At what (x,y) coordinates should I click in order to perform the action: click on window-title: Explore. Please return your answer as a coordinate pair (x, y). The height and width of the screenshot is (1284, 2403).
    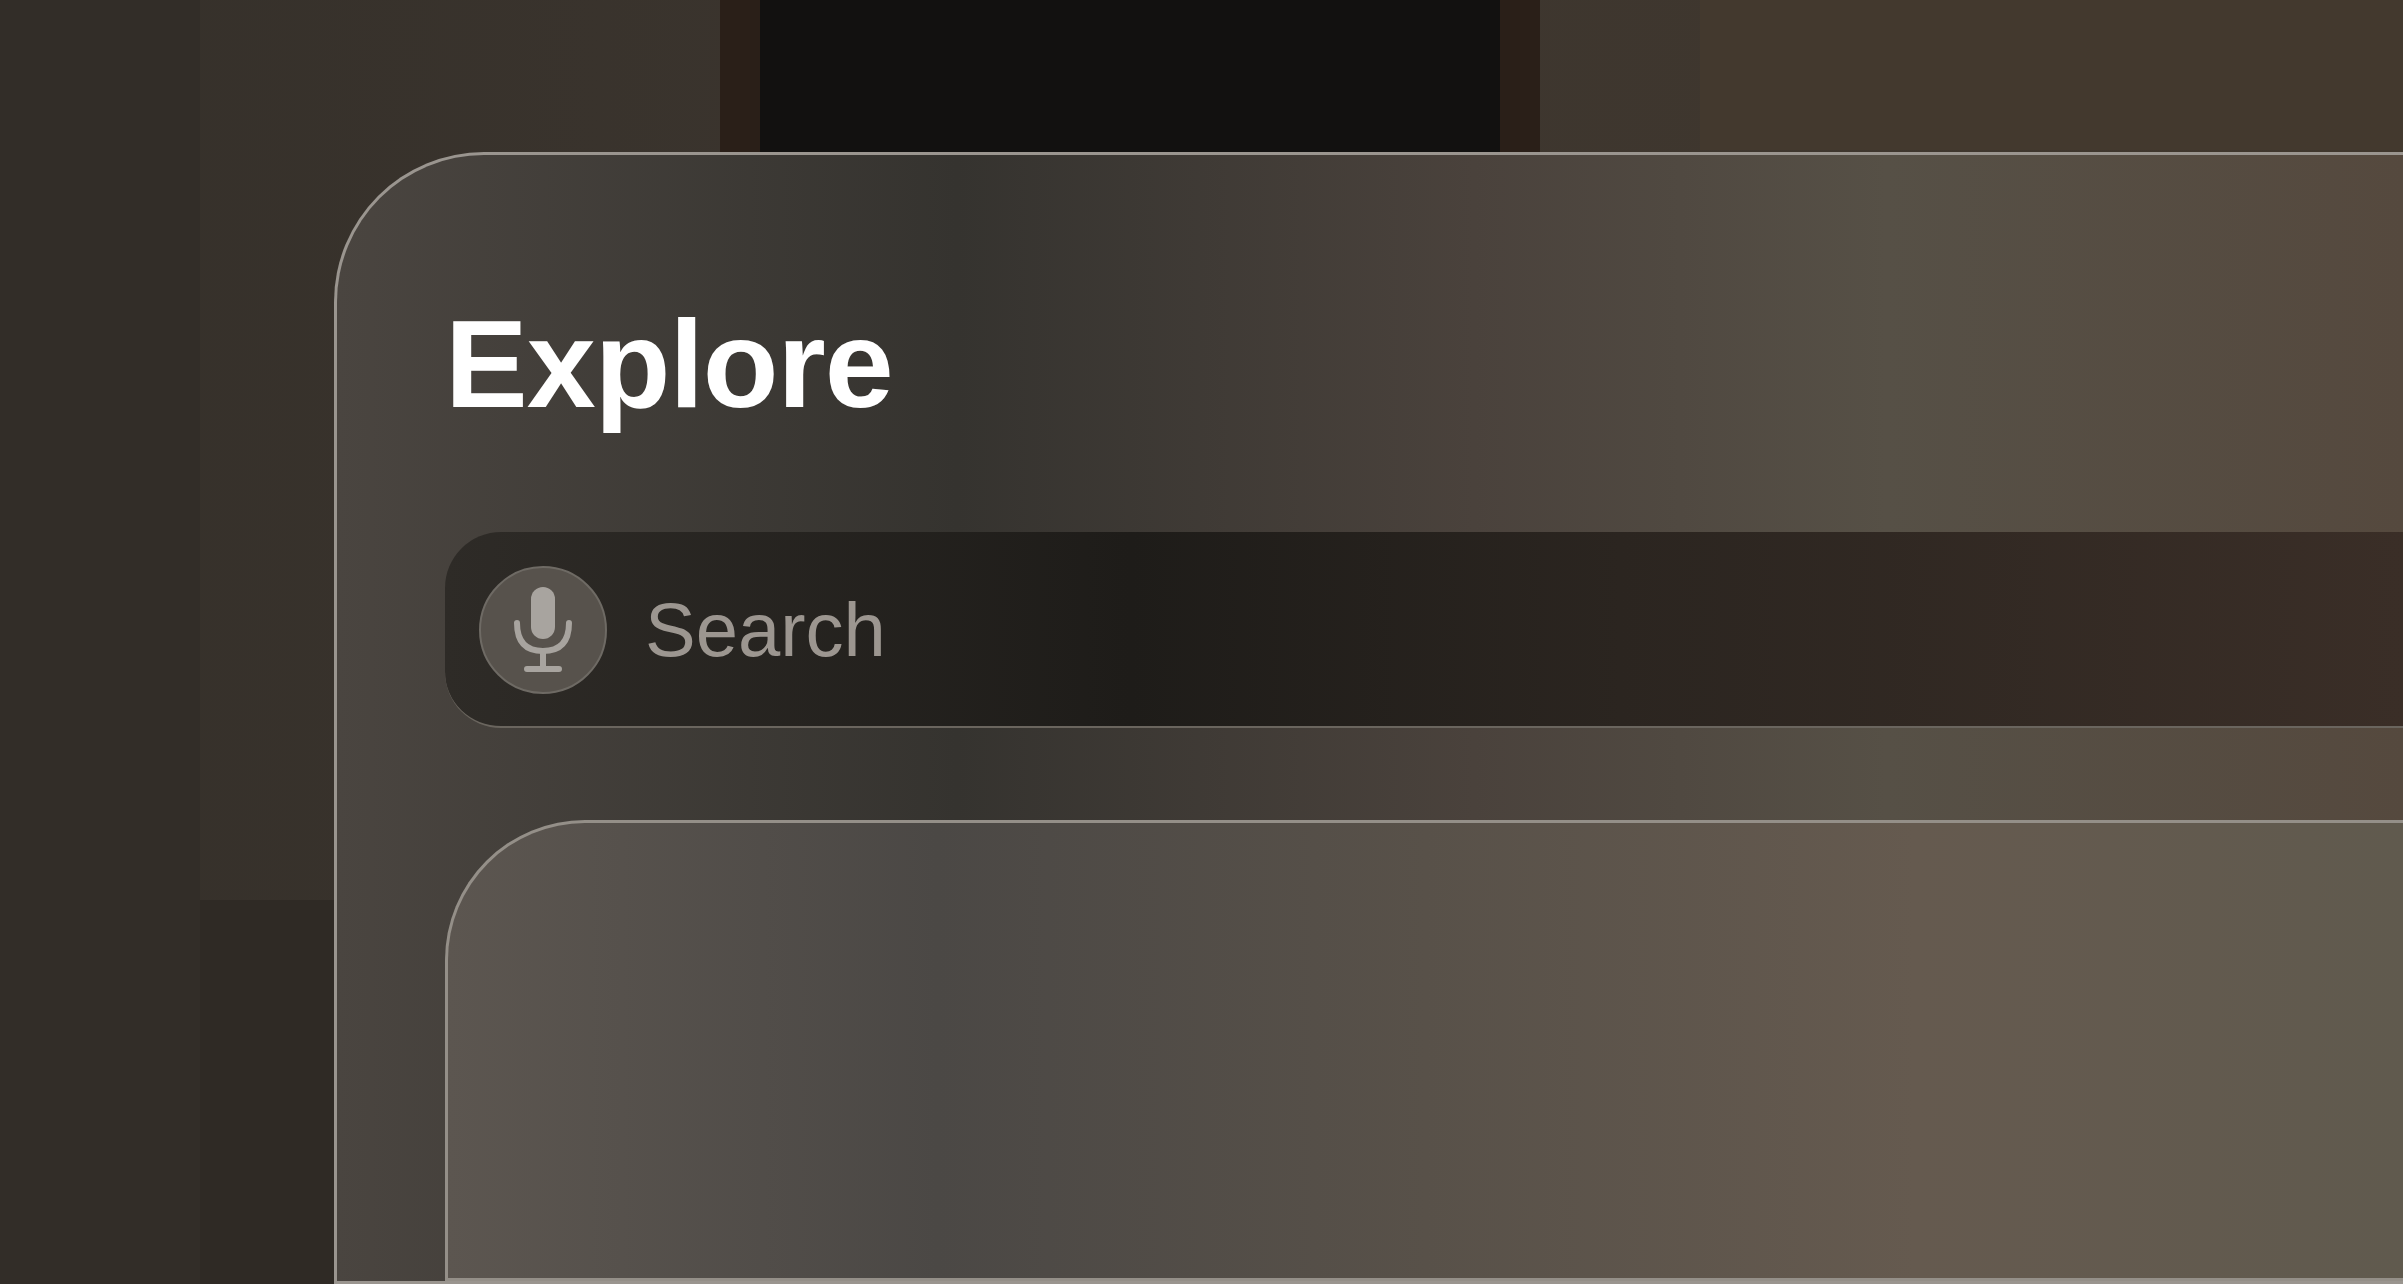
    Looking at the image, I should click on (669, 364).